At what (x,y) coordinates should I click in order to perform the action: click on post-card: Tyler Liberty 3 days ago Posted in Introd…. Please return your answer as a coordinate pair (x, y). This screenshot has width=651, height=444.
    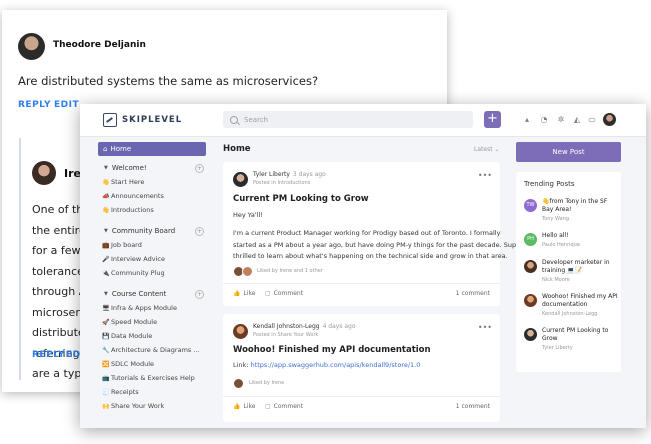
    Looking at the image, I should click on (373, 234).